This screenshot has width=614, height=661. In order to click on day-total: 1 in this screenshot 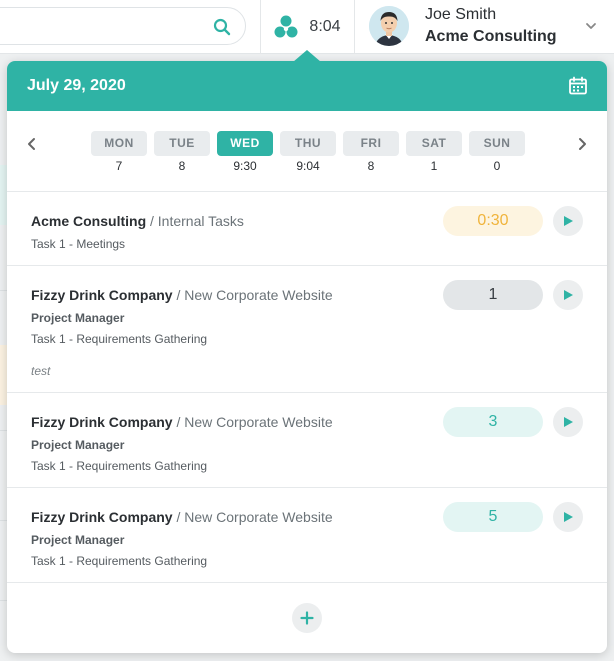, I will do `click(434, 166)`.